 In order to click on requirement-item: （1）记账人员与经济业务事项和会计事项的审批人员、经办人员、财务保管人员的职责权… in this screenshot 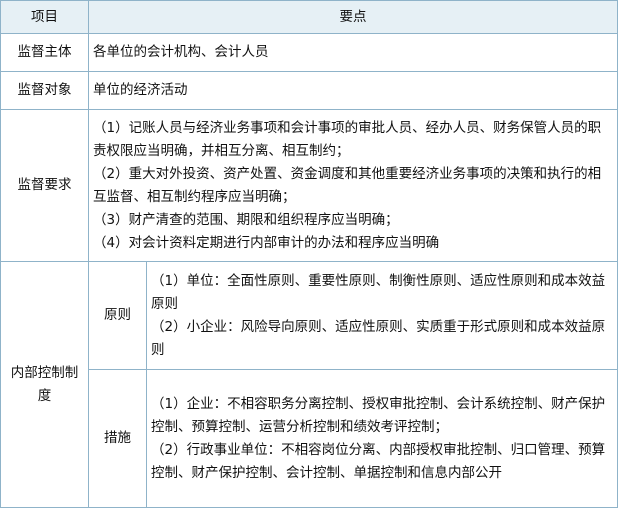, I will do `click(347, 139)`.